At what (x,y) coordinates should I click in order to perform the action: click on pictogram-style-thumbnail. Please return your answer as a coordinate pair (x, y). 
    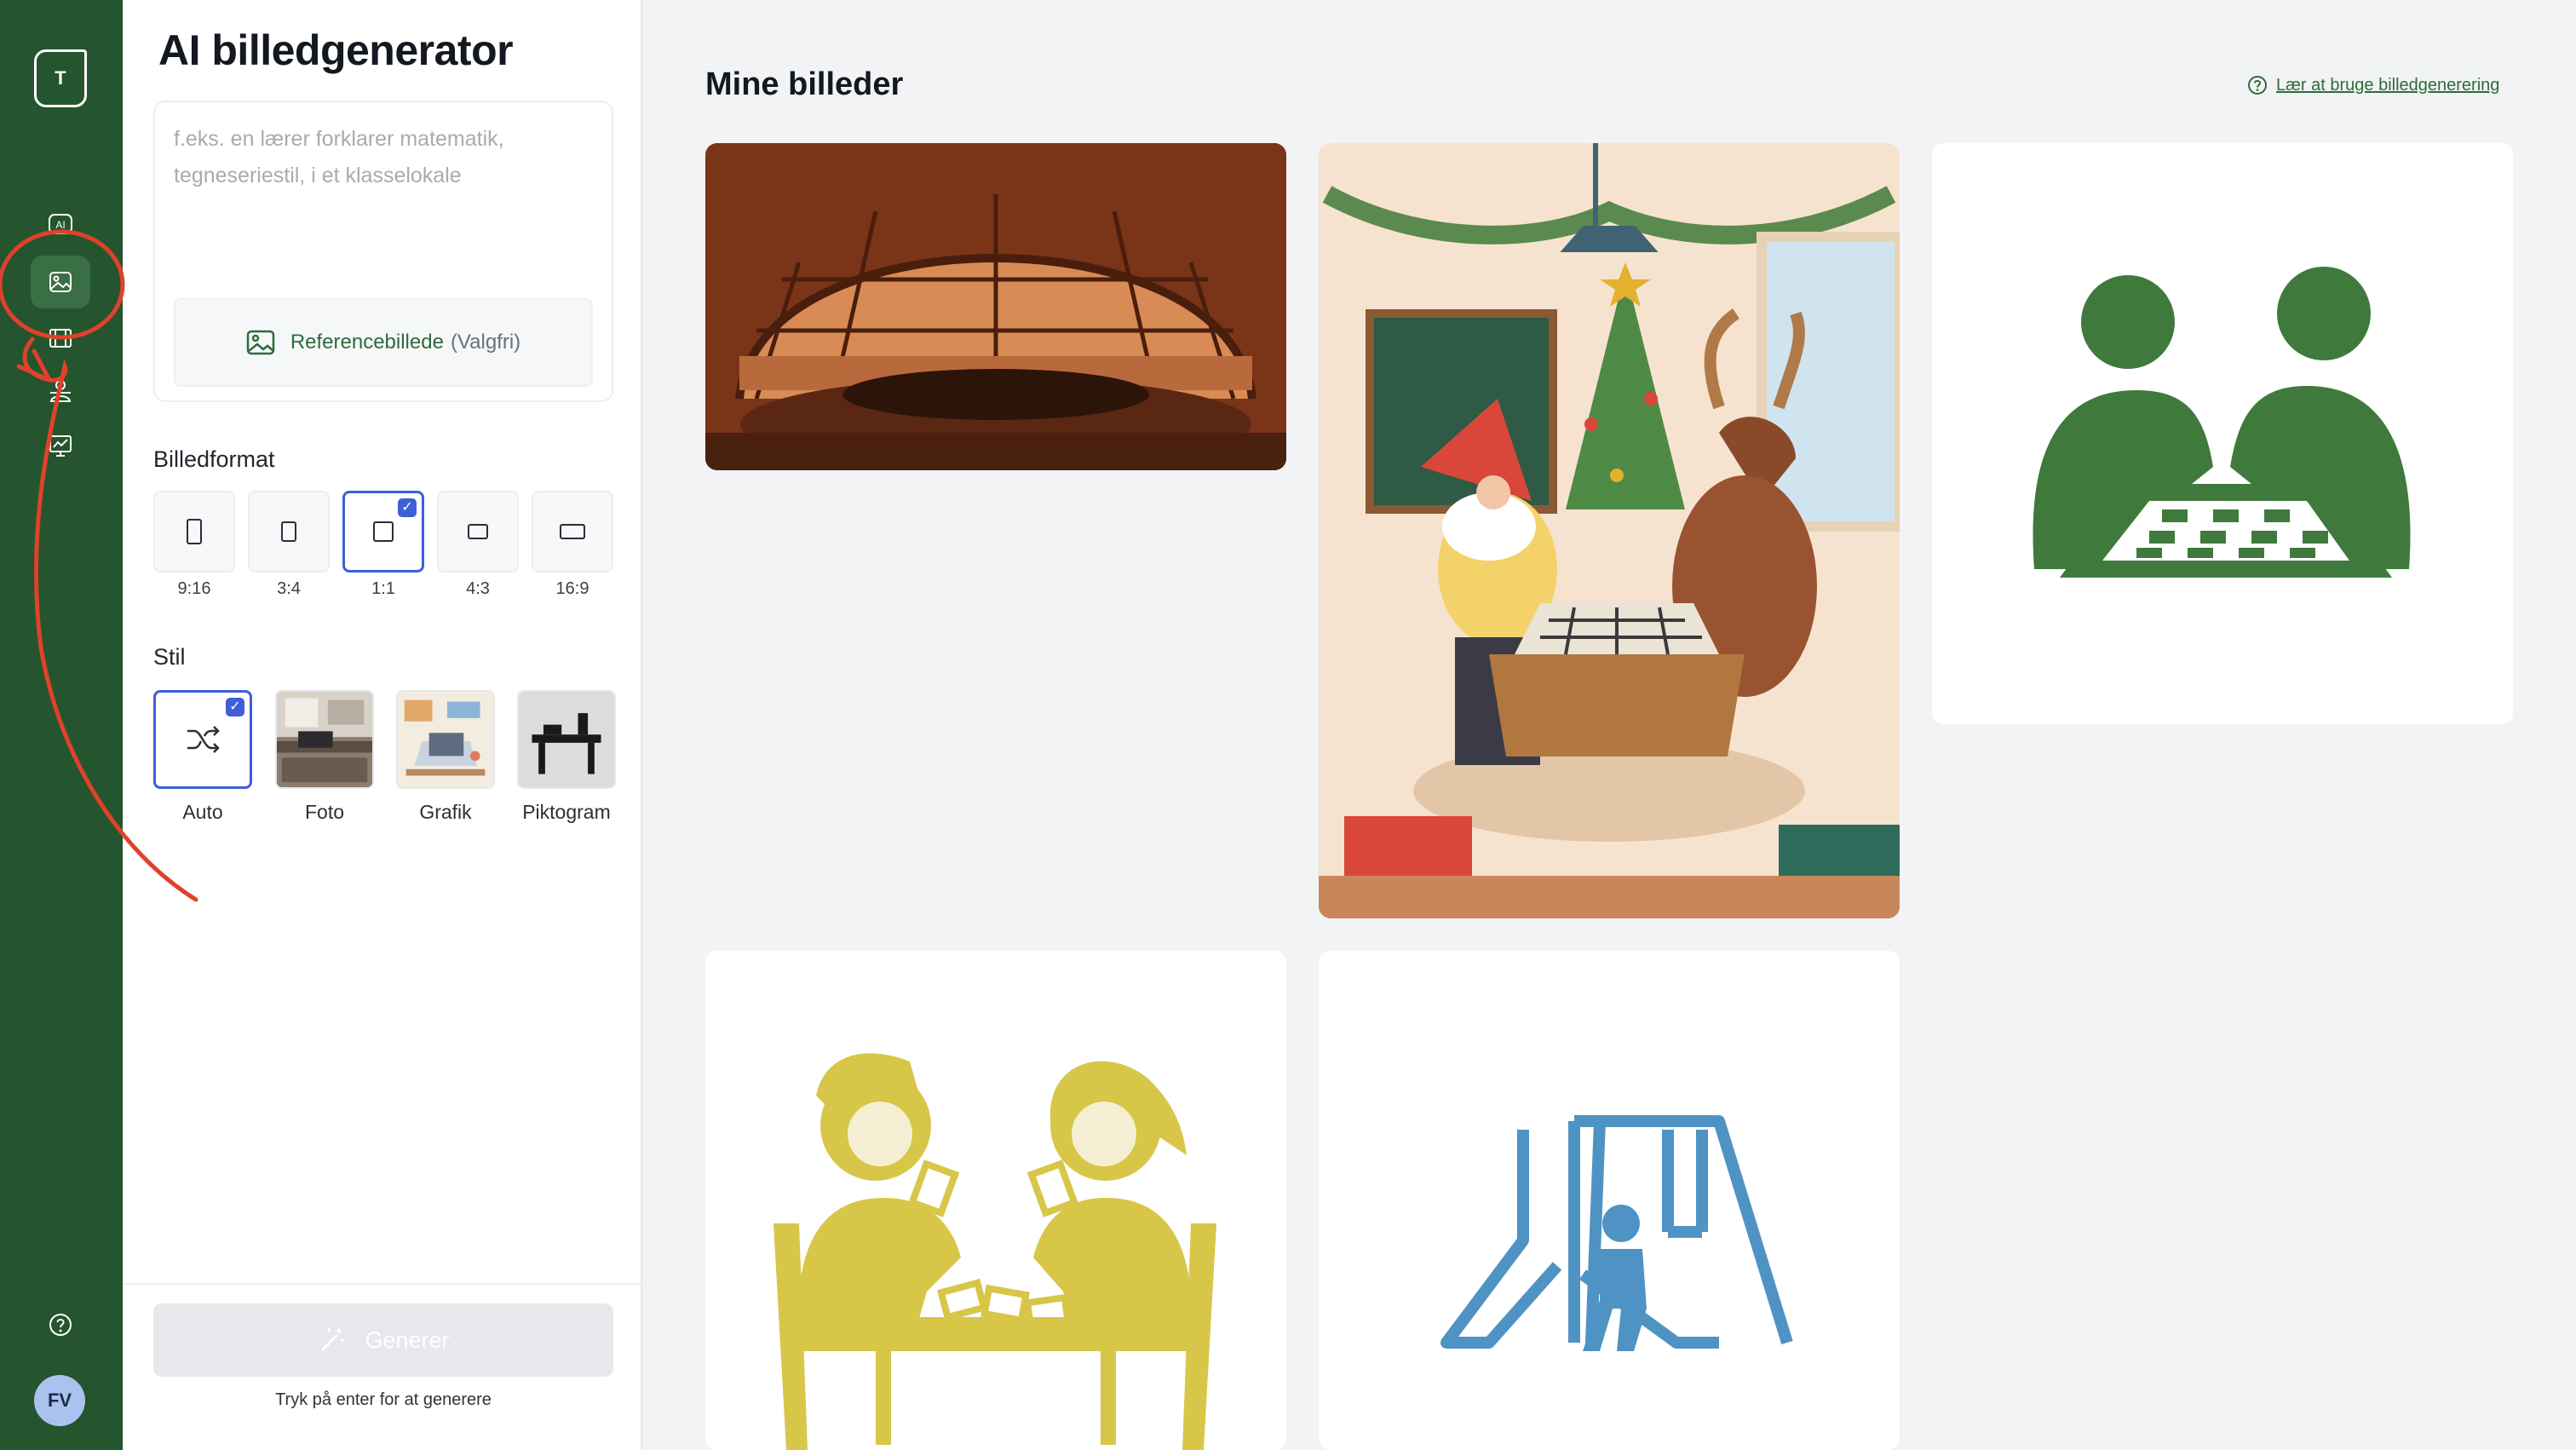
    Looking at the image, I should click on (567, 739).